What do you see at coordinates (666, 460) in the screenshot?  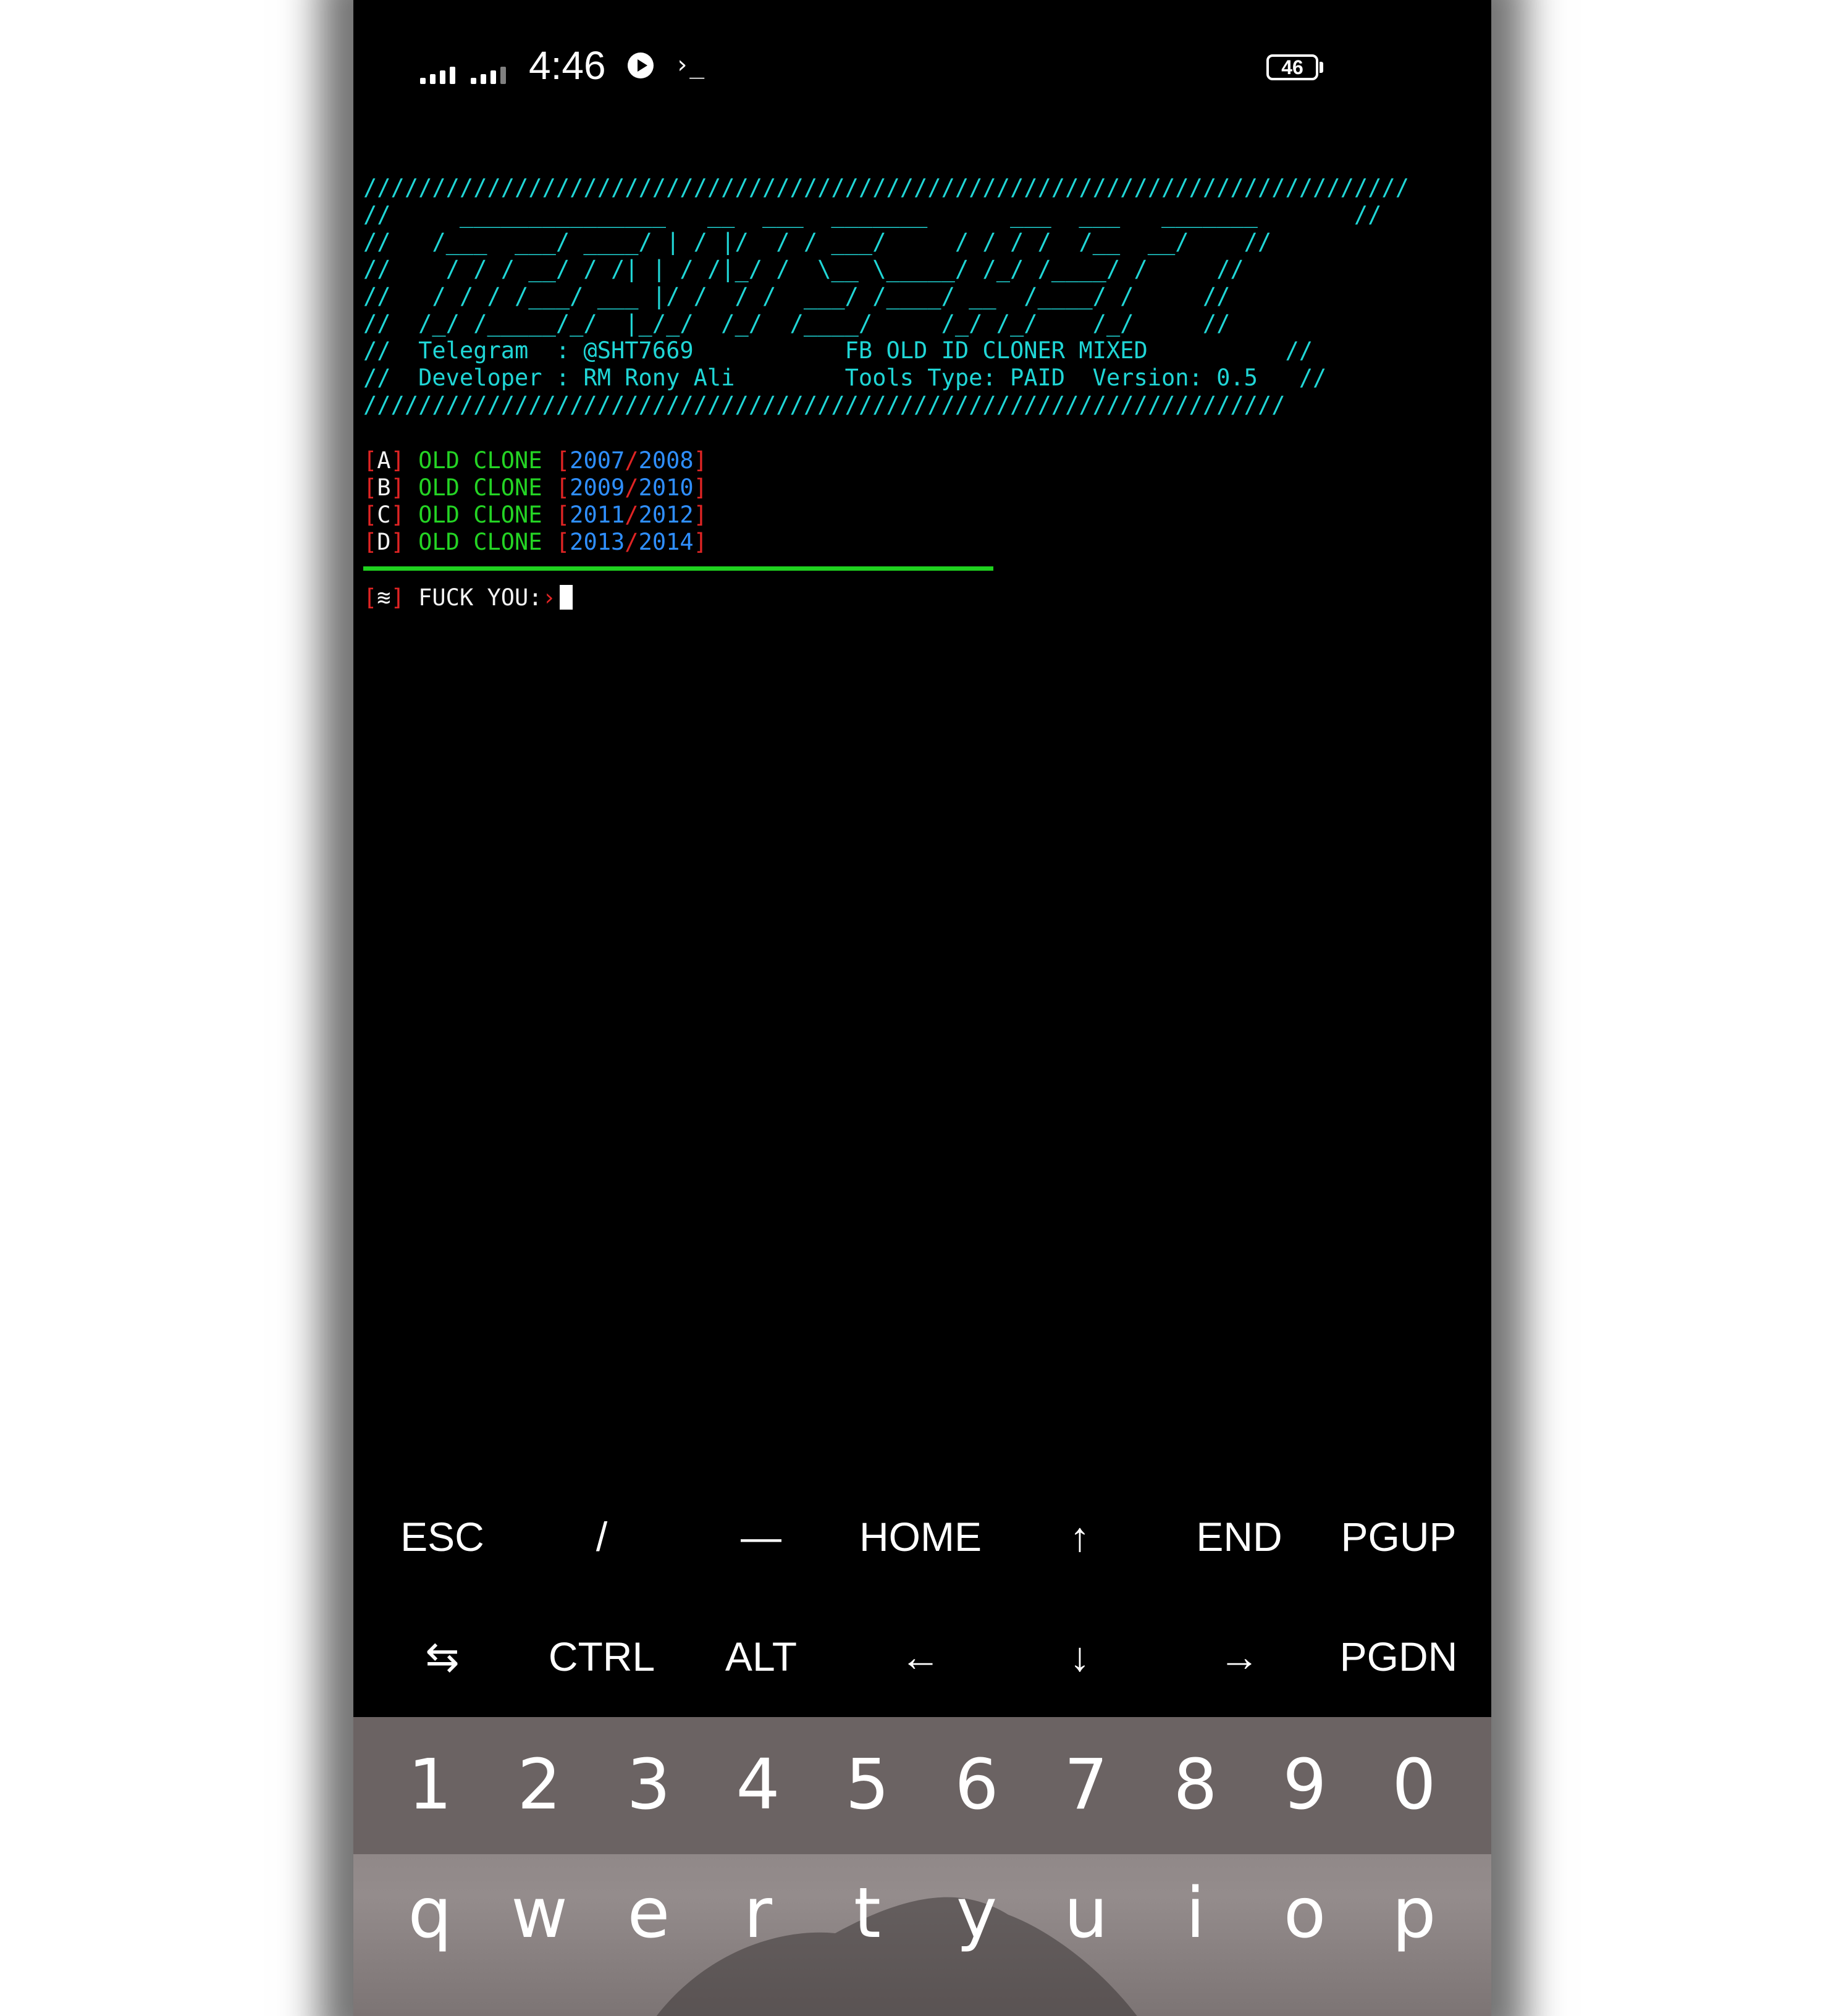 I see `option-year: 2008` at bounding box center [666, 460].